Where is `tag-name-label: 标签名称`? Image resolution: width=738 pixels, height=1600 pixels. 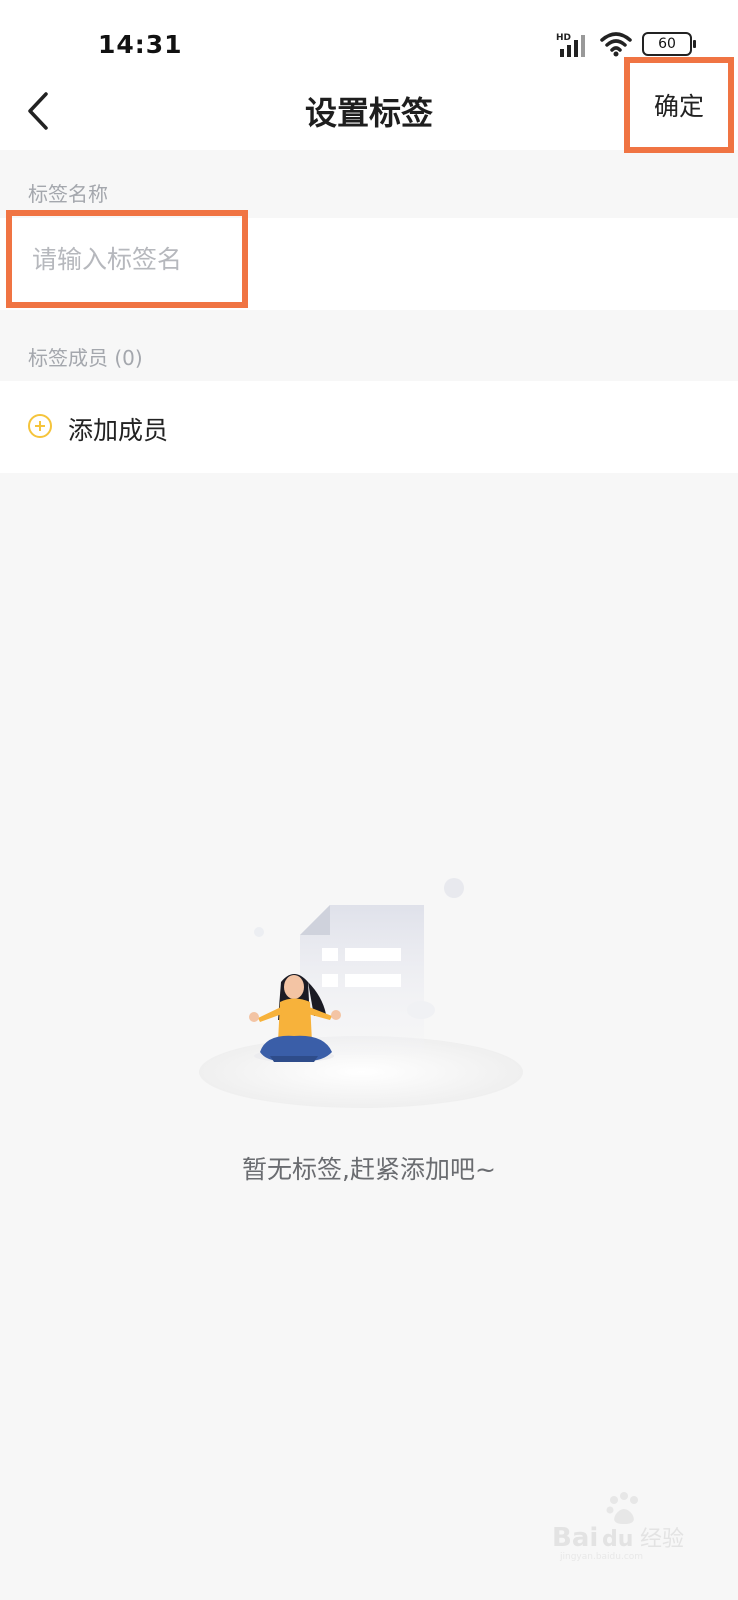 tag-name-label: 标签名称 is located at coordinates (68, 194).